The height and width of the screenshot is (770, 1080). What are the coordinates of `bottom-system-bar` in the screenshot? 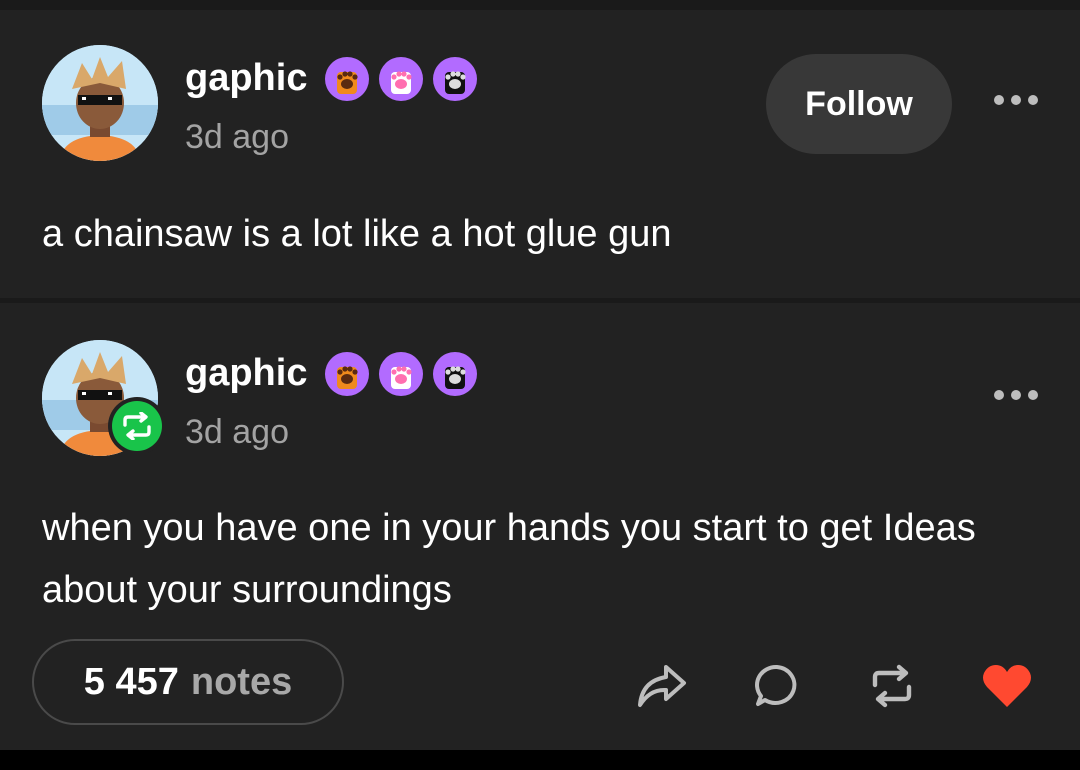 It's located at (540, 760).